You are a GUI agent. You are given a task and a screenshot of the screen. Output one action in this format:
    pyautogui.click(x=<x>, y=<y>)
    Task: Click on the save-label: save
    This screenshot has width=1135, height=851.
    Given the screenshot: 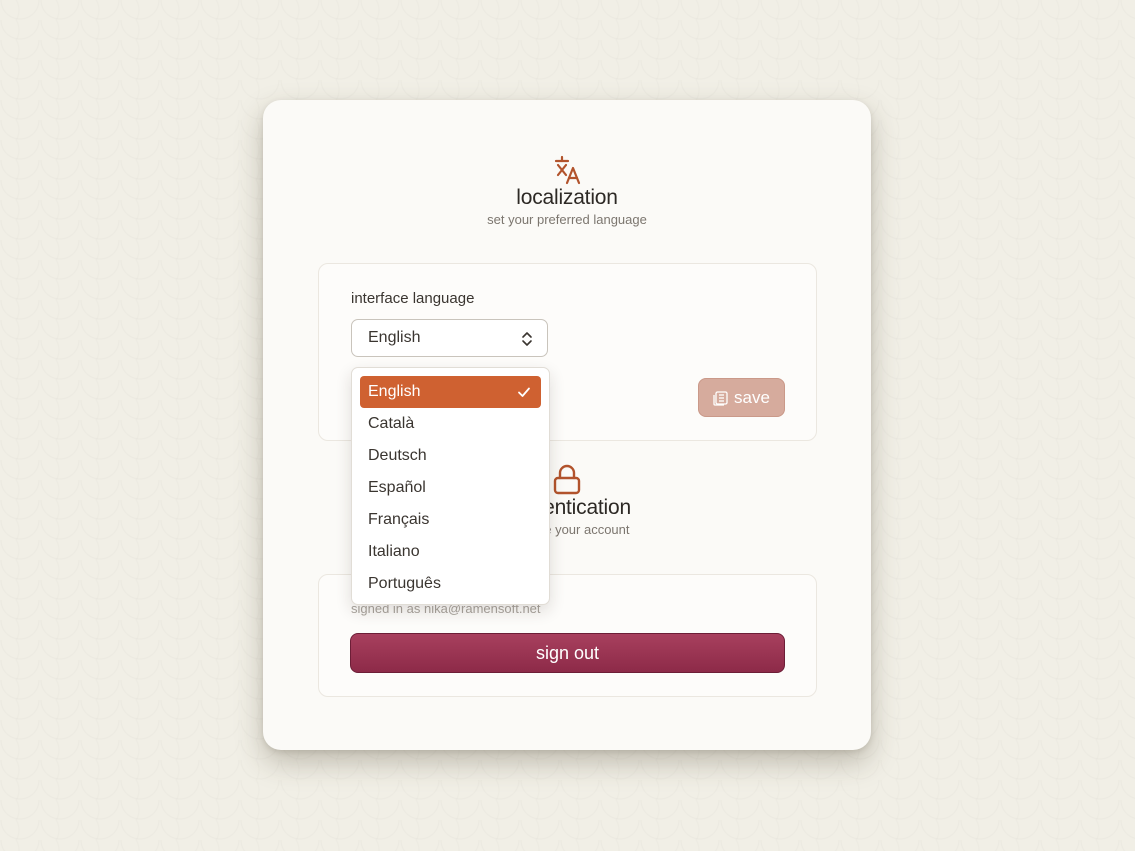 What is the action you would take?
    pyautogui.click(x=752, y=397)
    